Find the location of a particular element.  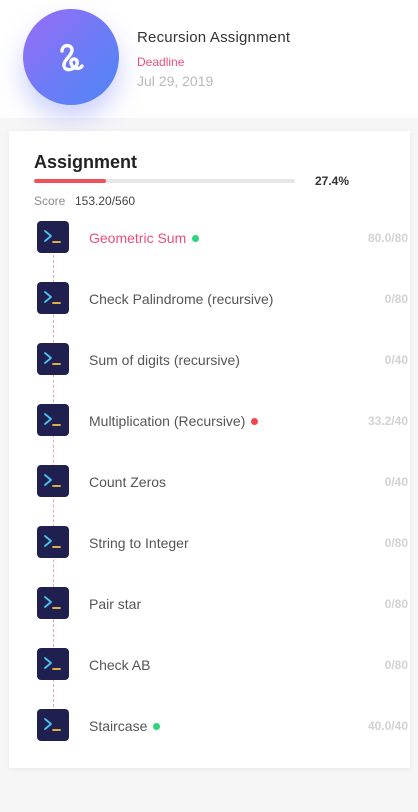

problem-score: 80.0/80 is located at coordinates (387, 238).